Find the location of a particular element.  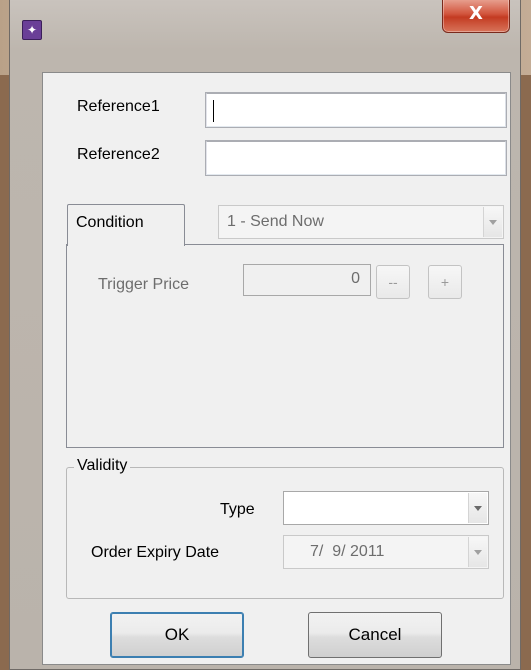

decrement-button: -- is located at coordinates (393, 282).